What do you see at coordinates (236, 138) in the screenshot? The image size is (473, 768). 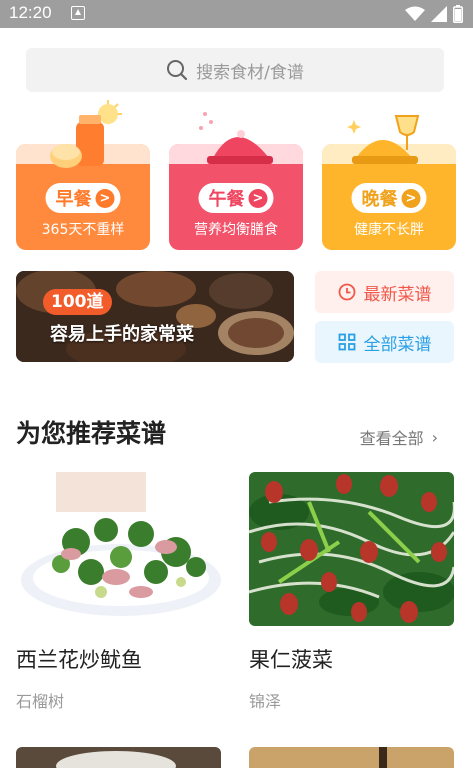 I see `lunch-illustration-icon` at bounding box center [236, 138].